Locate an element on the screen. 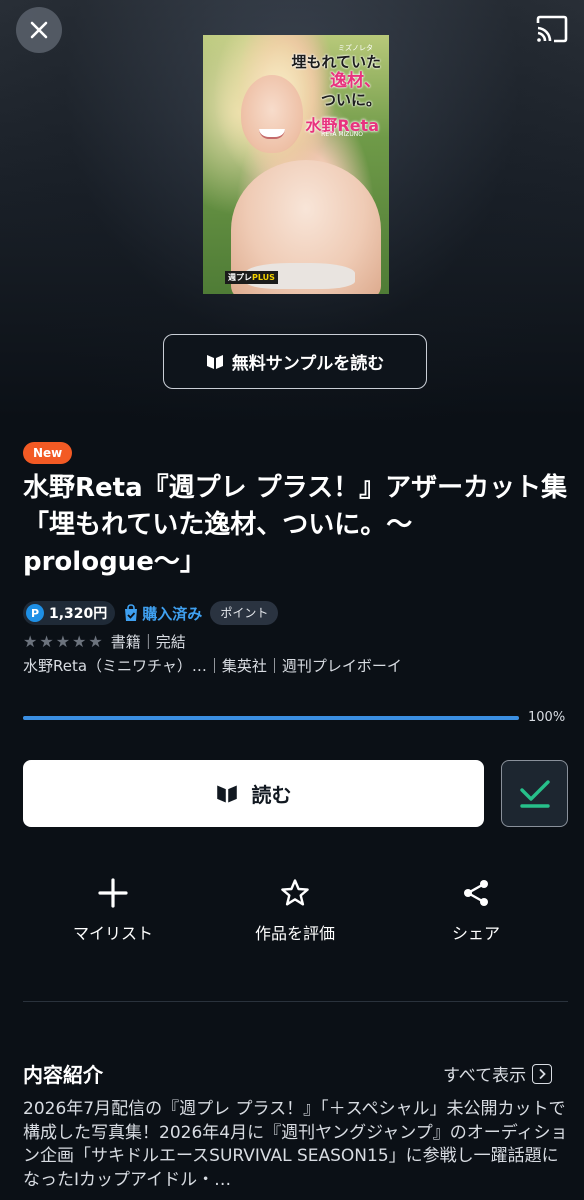 The width and height of the screenshot is (584, 1200). price-chip: P 1,320円 is located at coordinates (69, 613).